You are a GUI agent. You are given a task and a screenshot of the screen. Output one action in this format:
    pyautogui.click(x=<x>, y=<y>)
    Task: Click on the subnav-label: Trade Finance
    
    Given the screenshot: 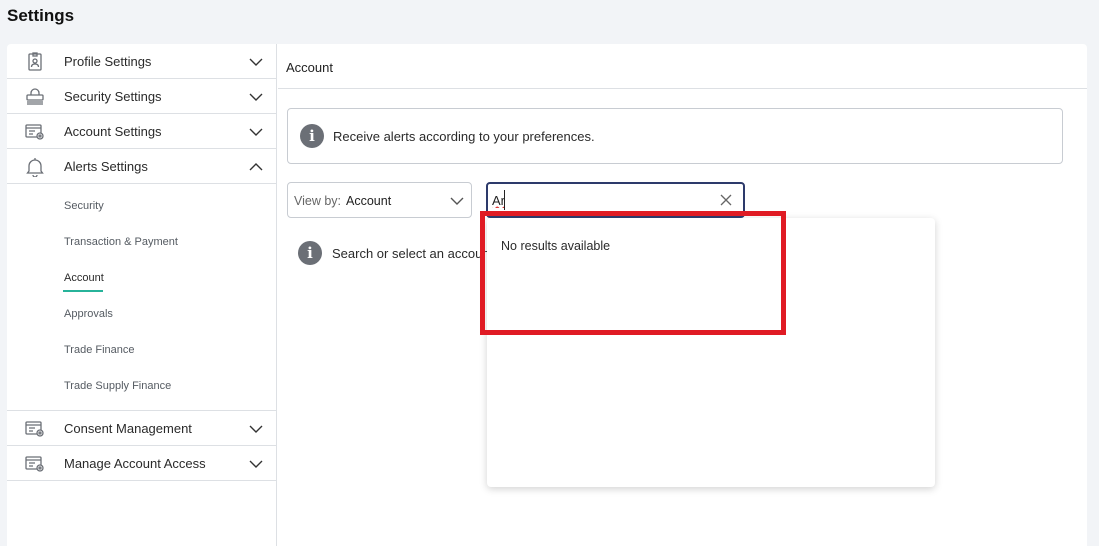 What is the action you would take?
    pyautogui.click(x=99, y=350)
    